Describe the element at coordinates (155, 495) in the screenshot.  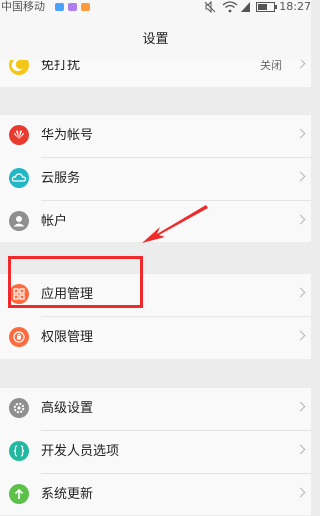
I see `settings-item-system-update: 系统更新` at that location.